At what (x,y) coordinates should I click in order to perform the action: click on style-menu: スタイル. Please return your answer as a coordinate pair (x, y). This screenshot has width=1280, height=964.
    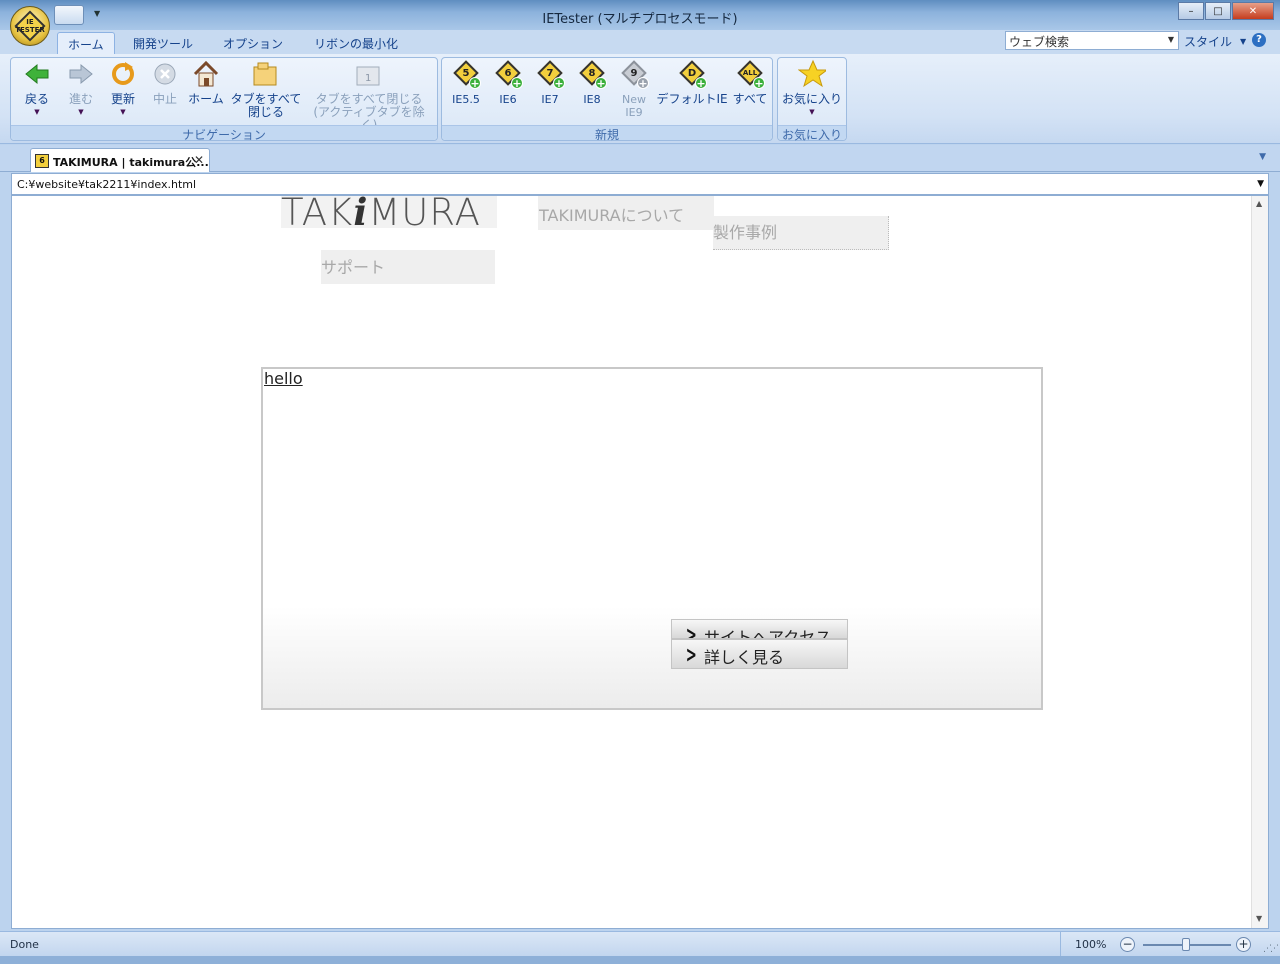
    Looking at the image, I should click on (1208, 41).